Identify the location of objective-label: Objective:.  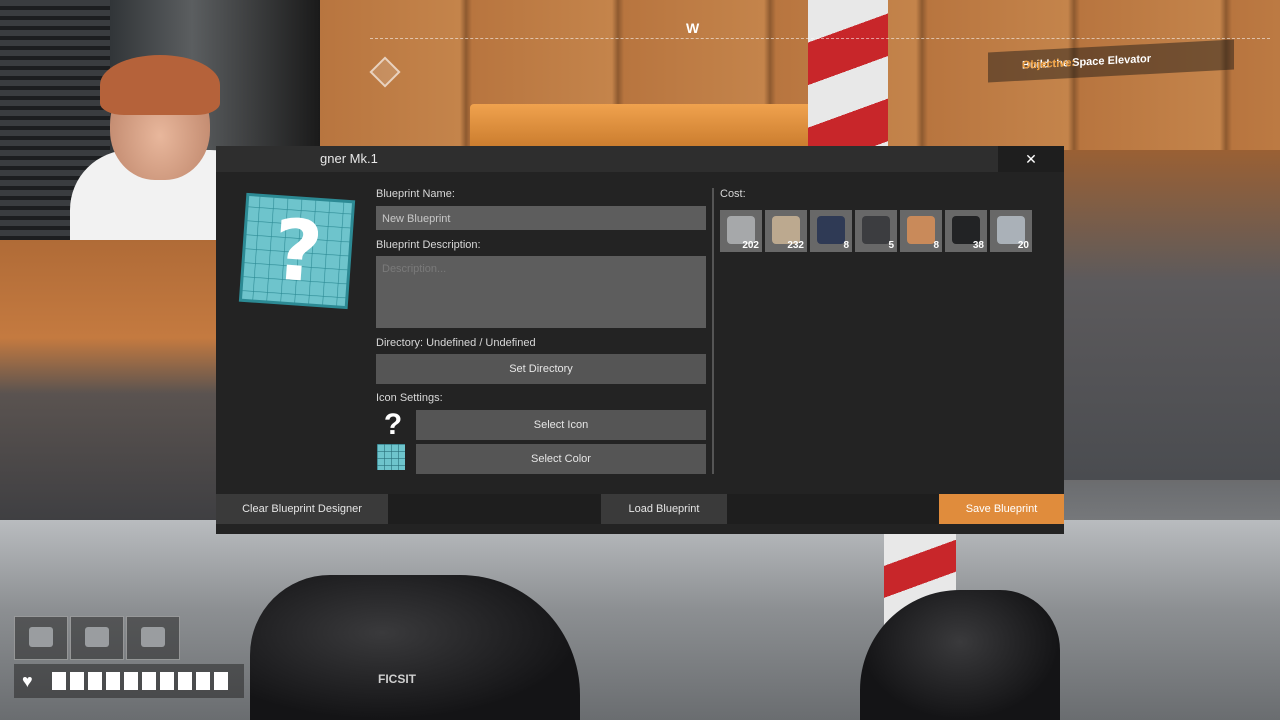
(1049, 64).